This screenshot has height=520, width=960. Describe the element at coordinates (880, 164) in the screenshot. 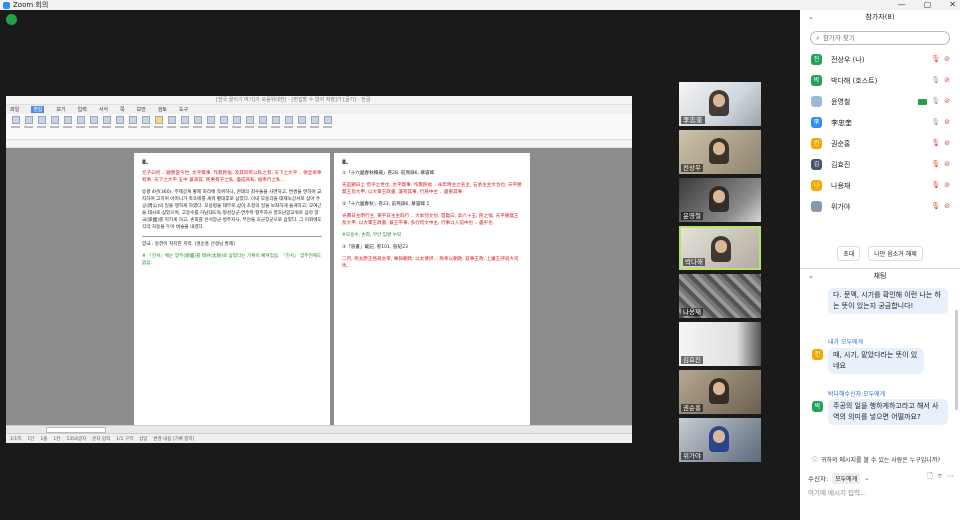

I see `participant-row: 김 김효진 🎙 ⊘` at that location.